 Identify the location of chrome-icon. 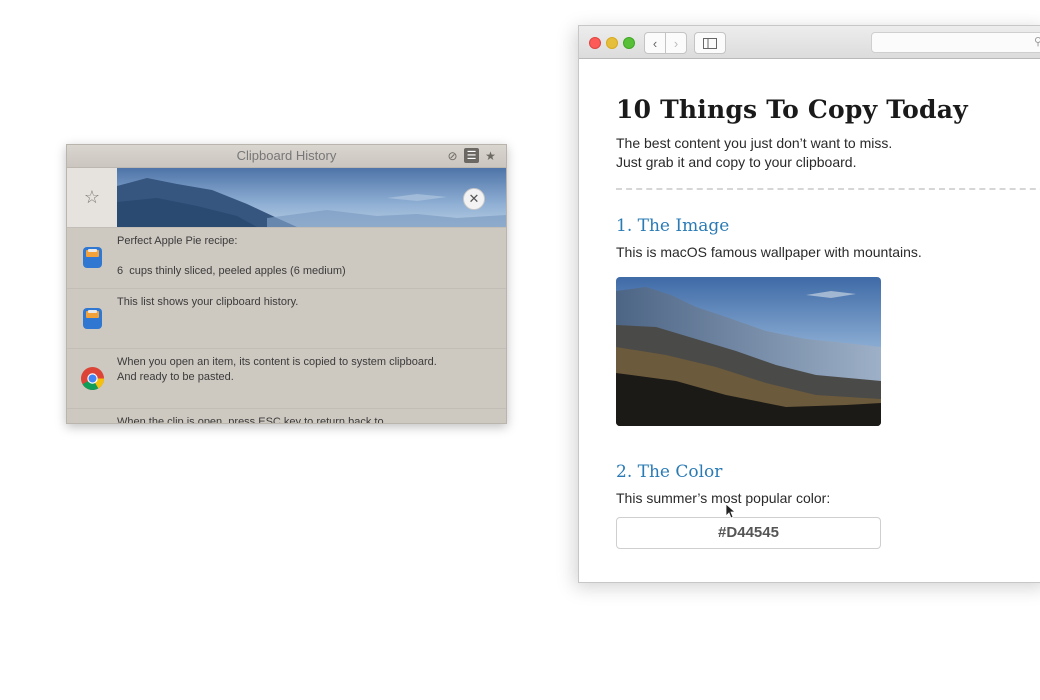
(92, 379).